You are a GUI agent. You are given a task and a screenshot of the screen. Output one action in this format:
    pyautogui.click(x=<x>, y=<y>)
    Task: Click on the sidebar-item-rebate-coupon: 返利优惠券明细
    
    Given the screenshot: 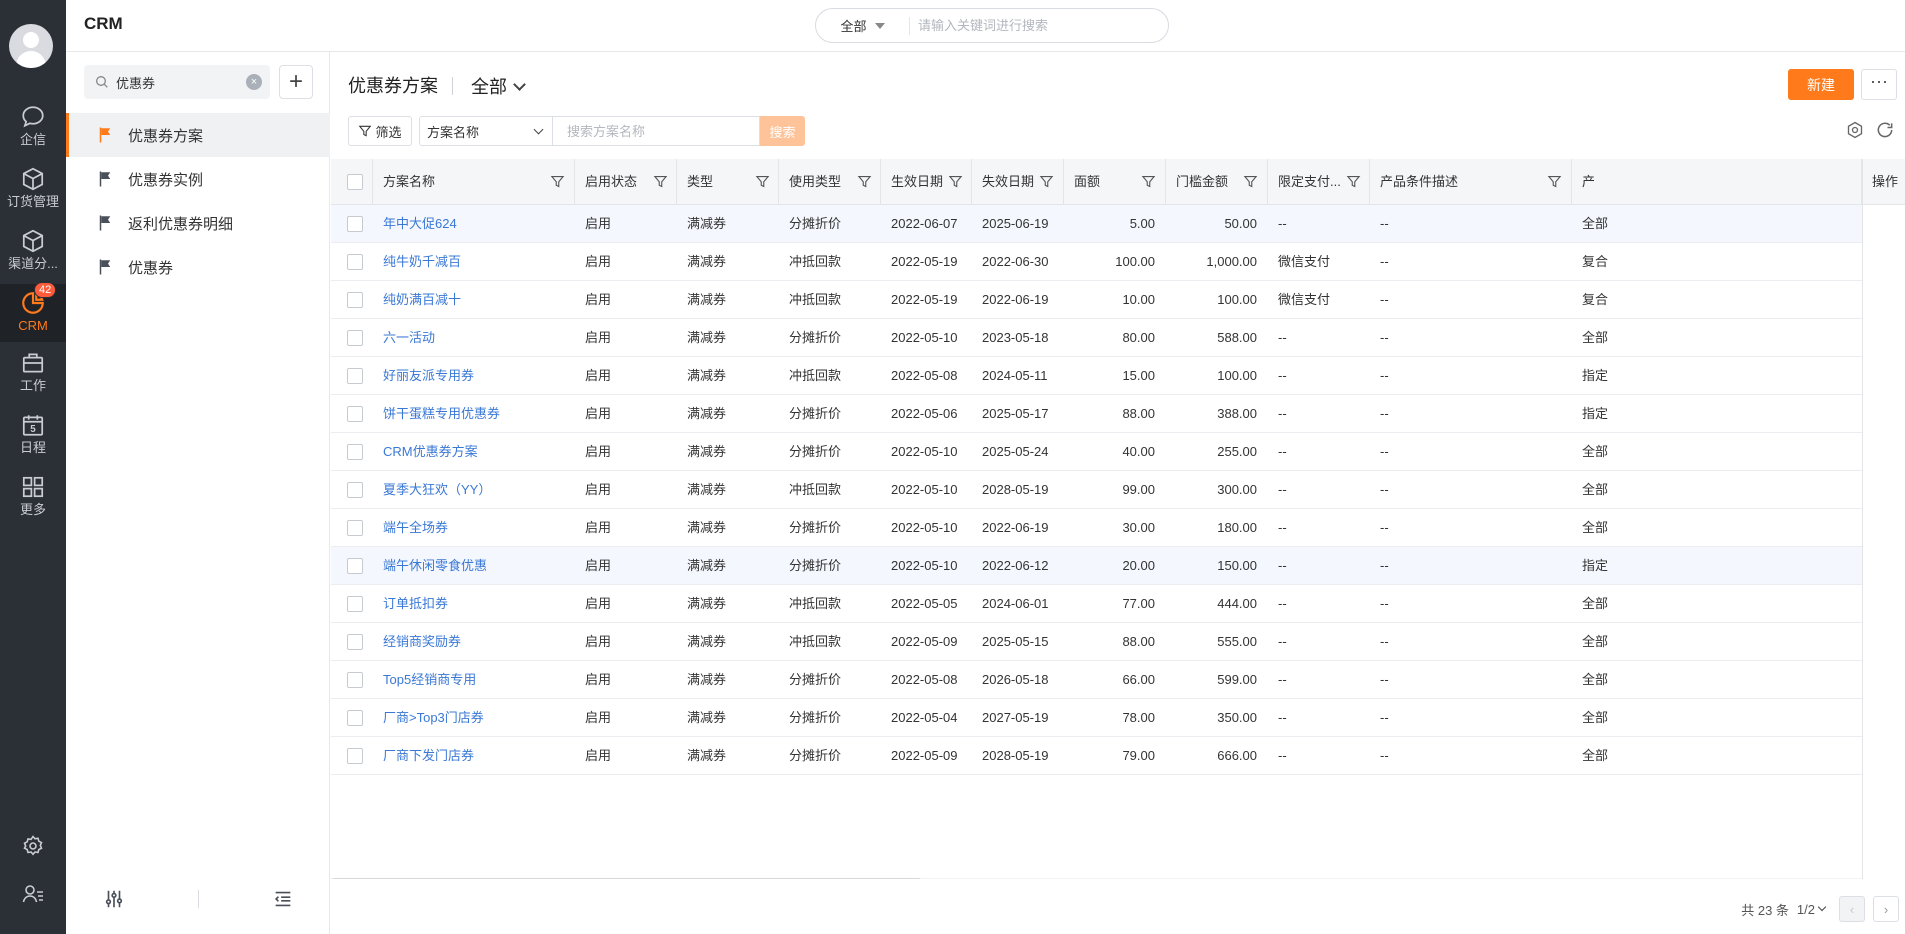 What is the action you would take?
    pyautogui.click(x=198, y=223)
    